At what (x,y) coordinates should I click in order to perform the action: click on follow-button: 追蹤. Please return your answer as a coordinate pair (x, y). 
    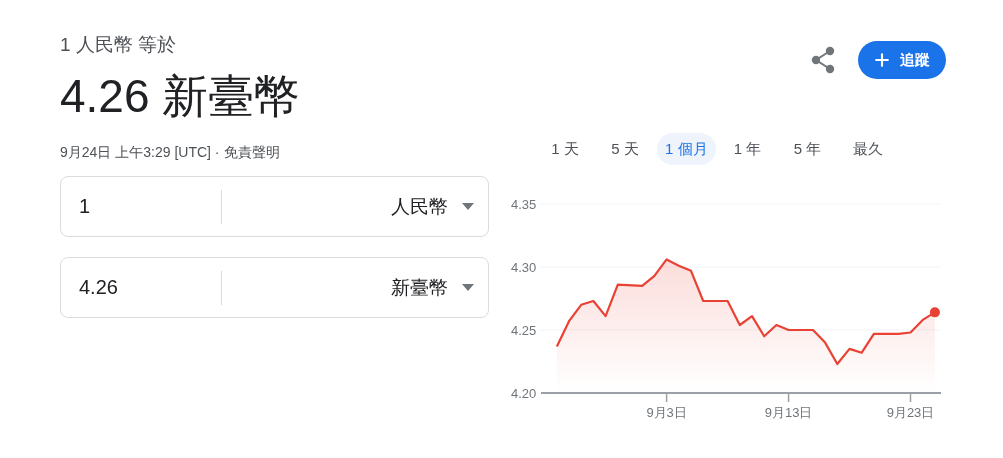
    Looking at the image, I should click on (902, 60).